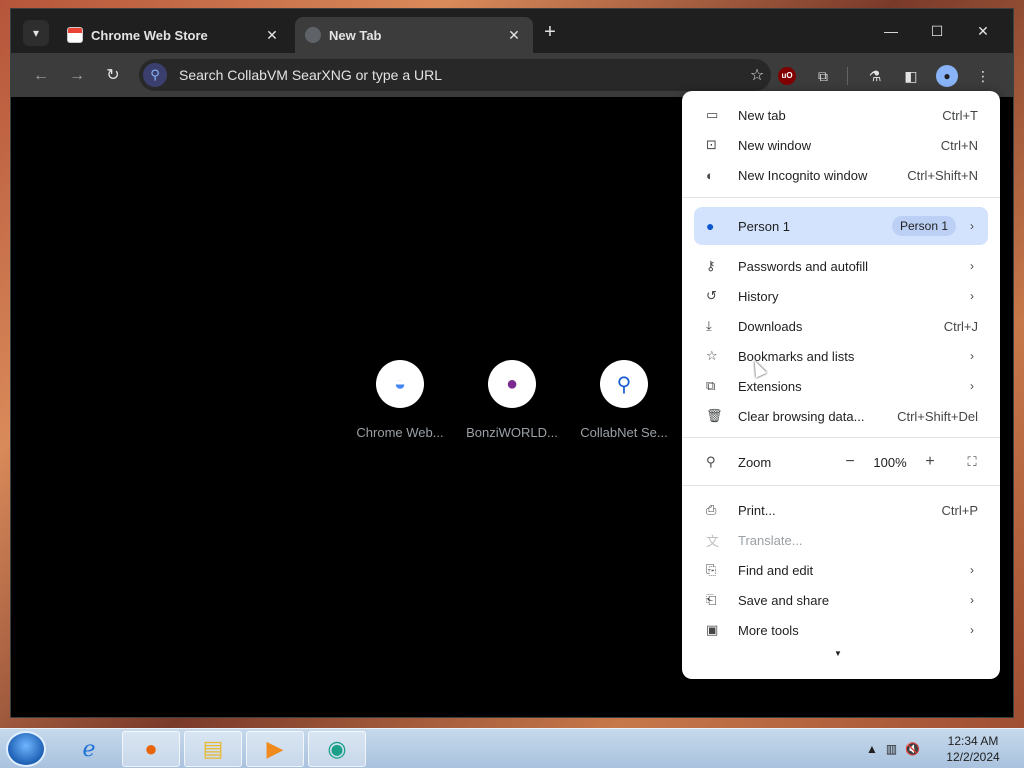 This screenshot has height=768, width=1024. I want to click on menu-item-clear-browsing-data: 🗑 Clear browsing data... Ctrl+Shift+Del, so click(841, 416).